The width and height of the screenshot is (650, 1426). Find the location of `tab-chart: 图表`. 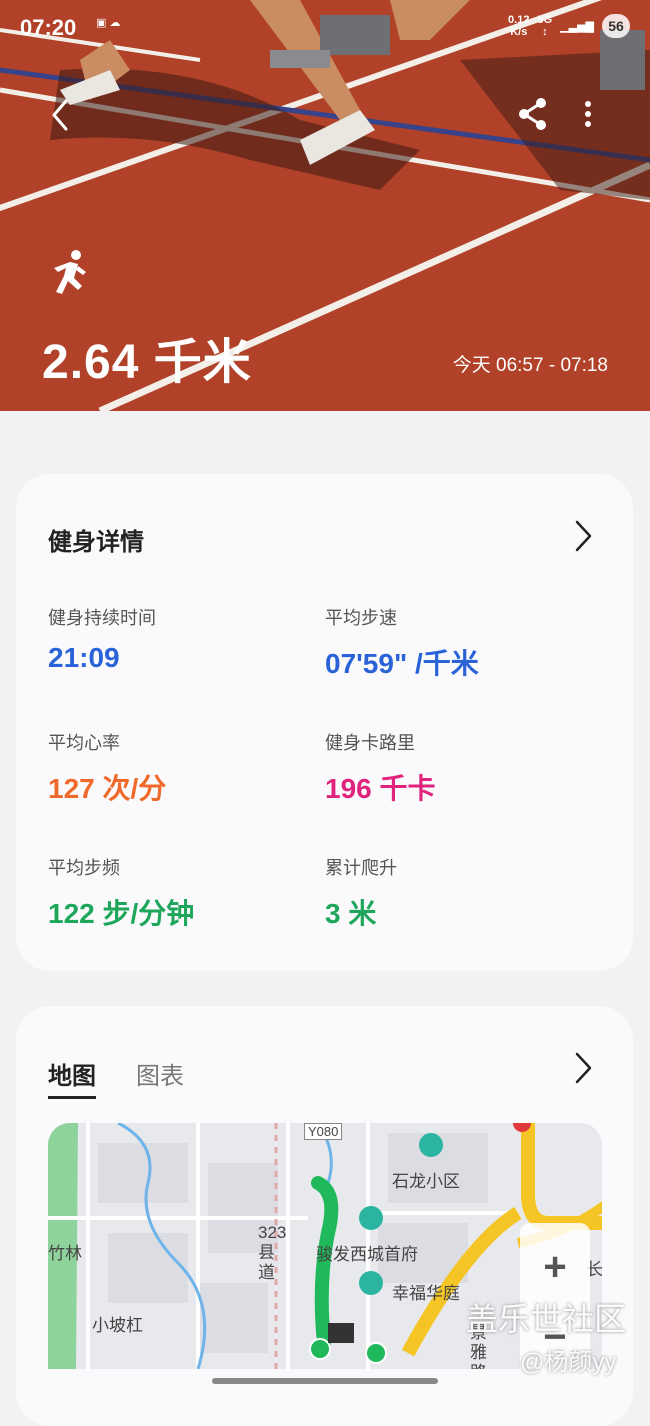

tab-chart: 图表 is located at coordinates (160, 1073).